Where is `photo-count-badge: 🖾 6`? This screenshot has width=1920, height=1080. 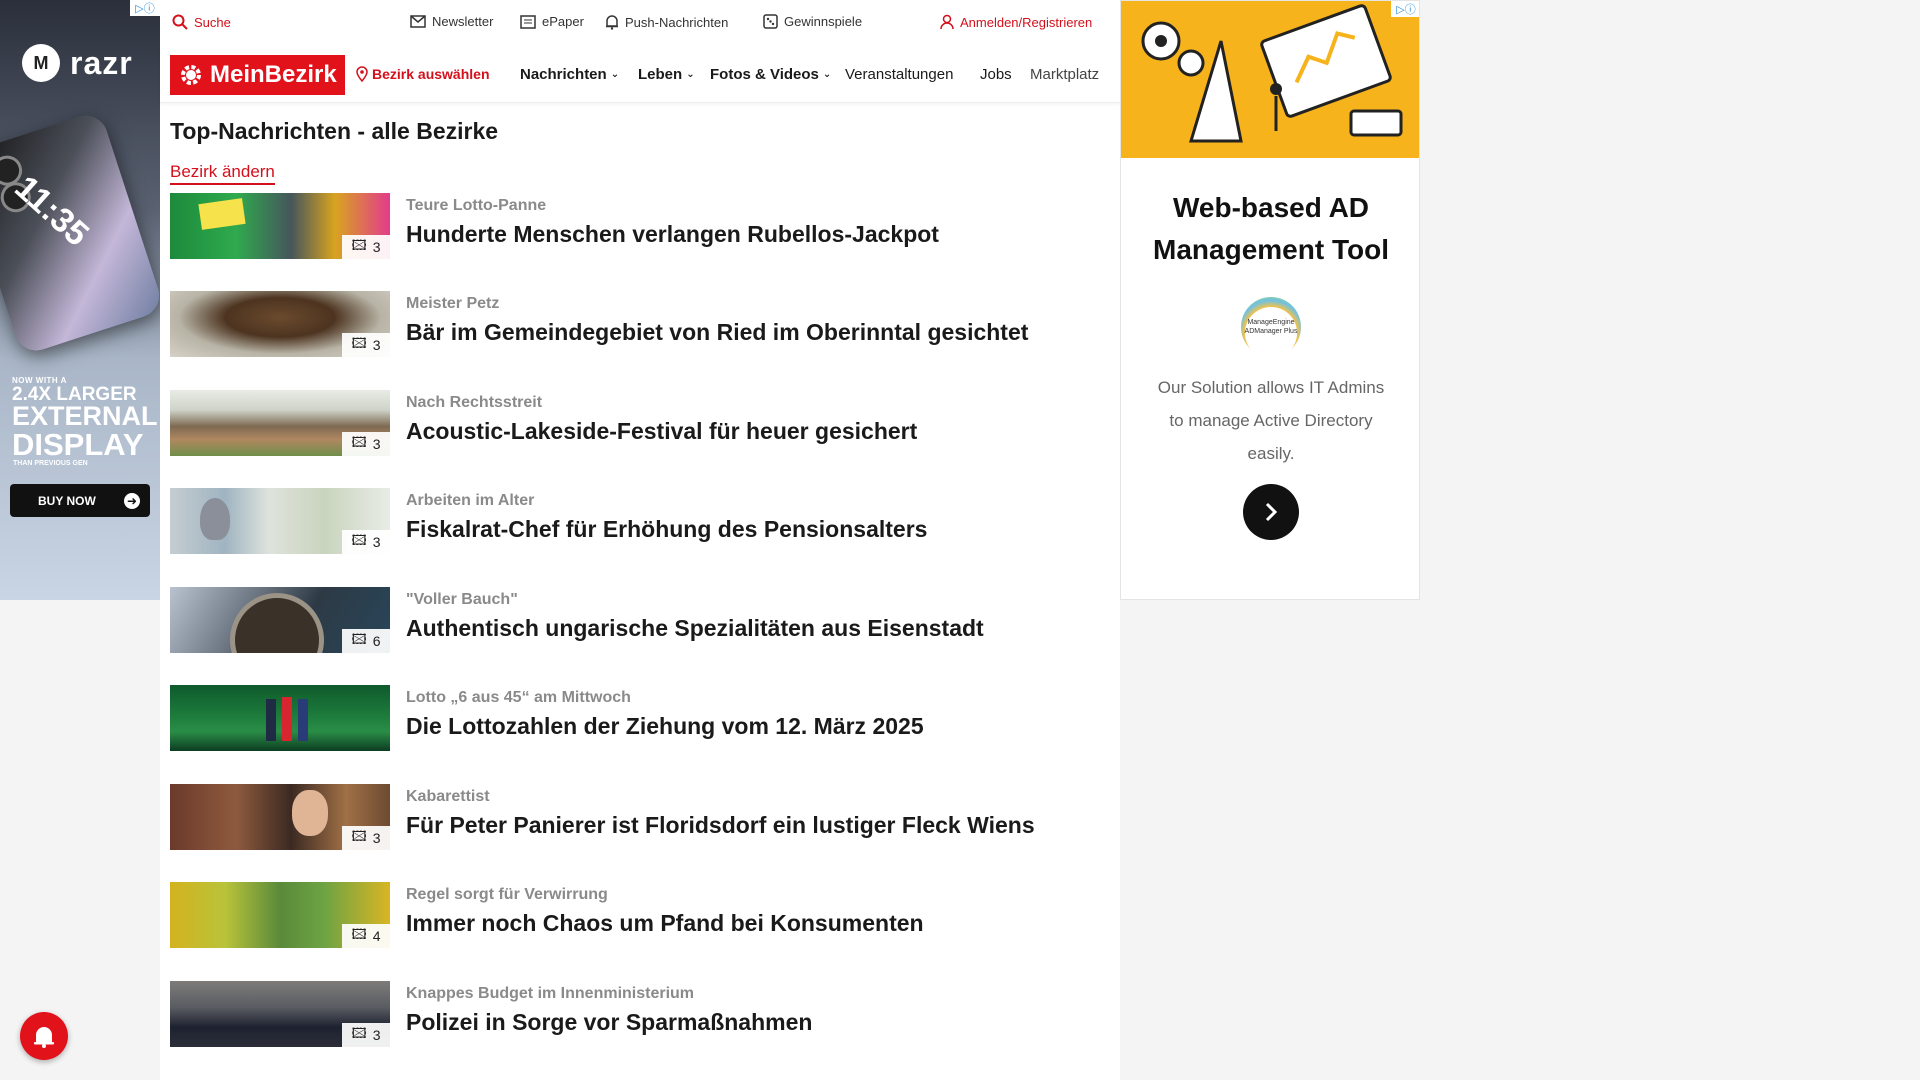
photo-count-badge: 🖾 6 is located at coordinates (366, 641).